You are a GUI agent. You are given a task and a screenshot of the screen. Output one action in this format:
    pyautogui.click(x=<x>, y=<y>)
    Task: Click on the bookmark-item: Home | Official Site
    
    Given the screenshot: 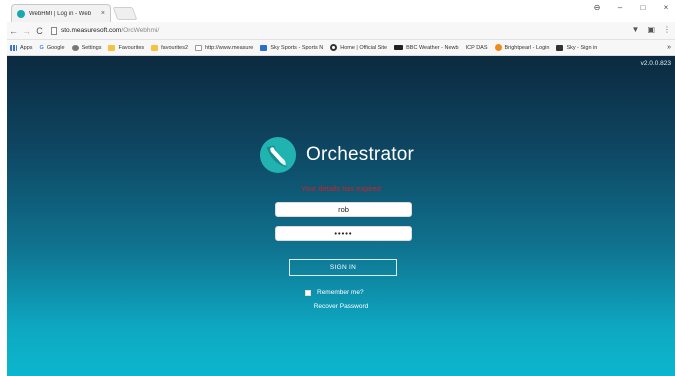 What is the action you would take?
    pyautogui.click(x=358, y=47)
    